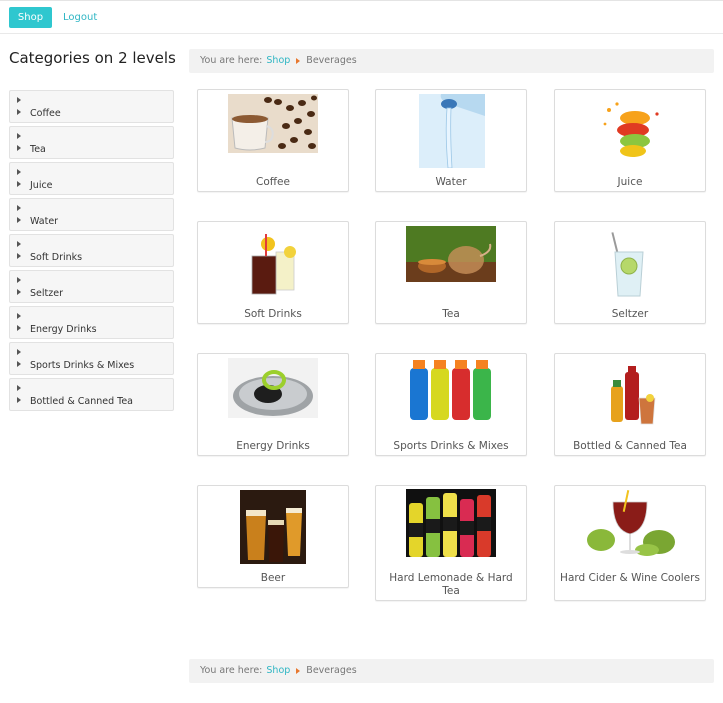  Describe the element at coordinates (81, 401) in the screenshot. I see `category-label: Bottled & Canned Tea` at that location.